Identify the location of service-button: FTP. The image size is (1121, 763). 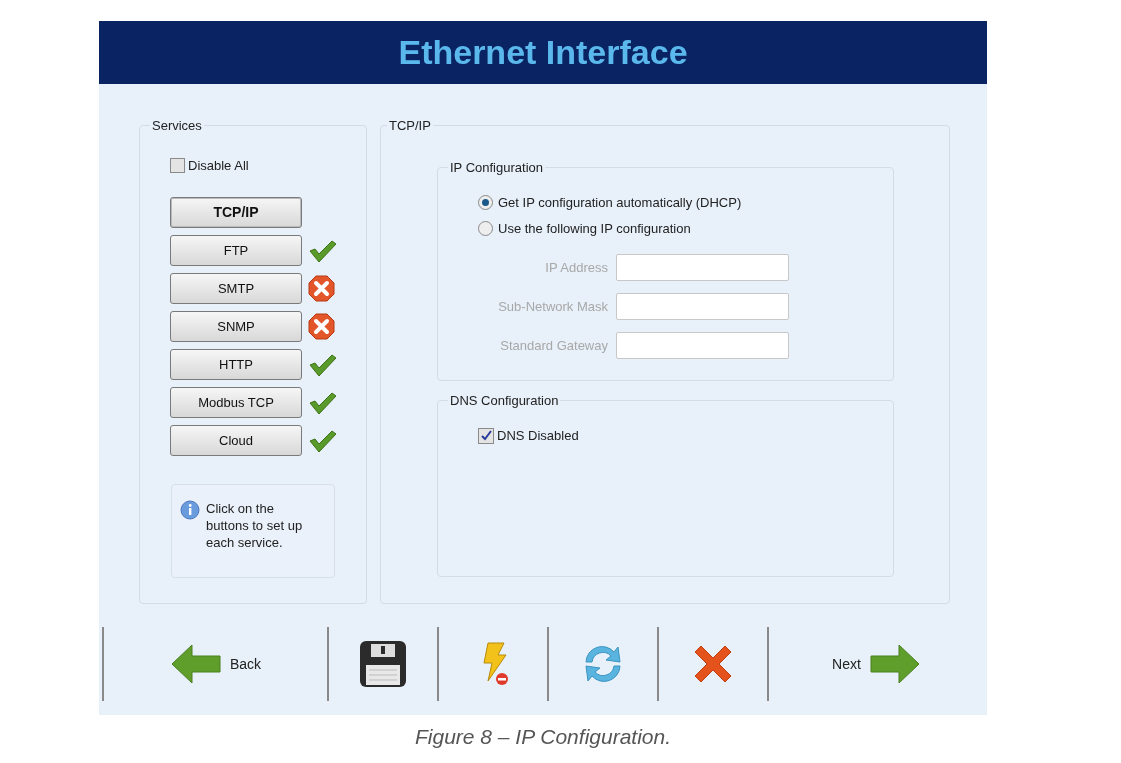
(236, 250).